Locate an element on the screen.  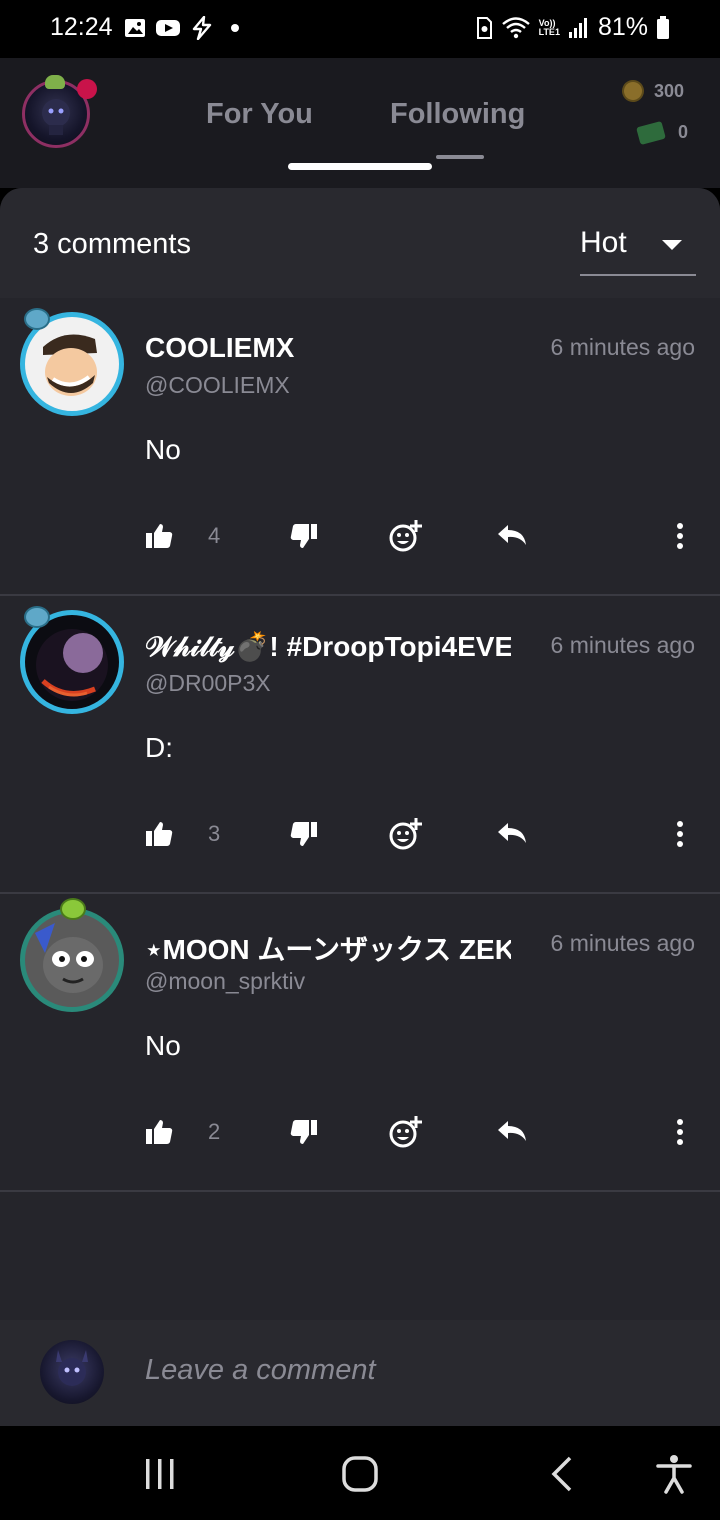
lightning-icon is located at coordinates (202, 28).